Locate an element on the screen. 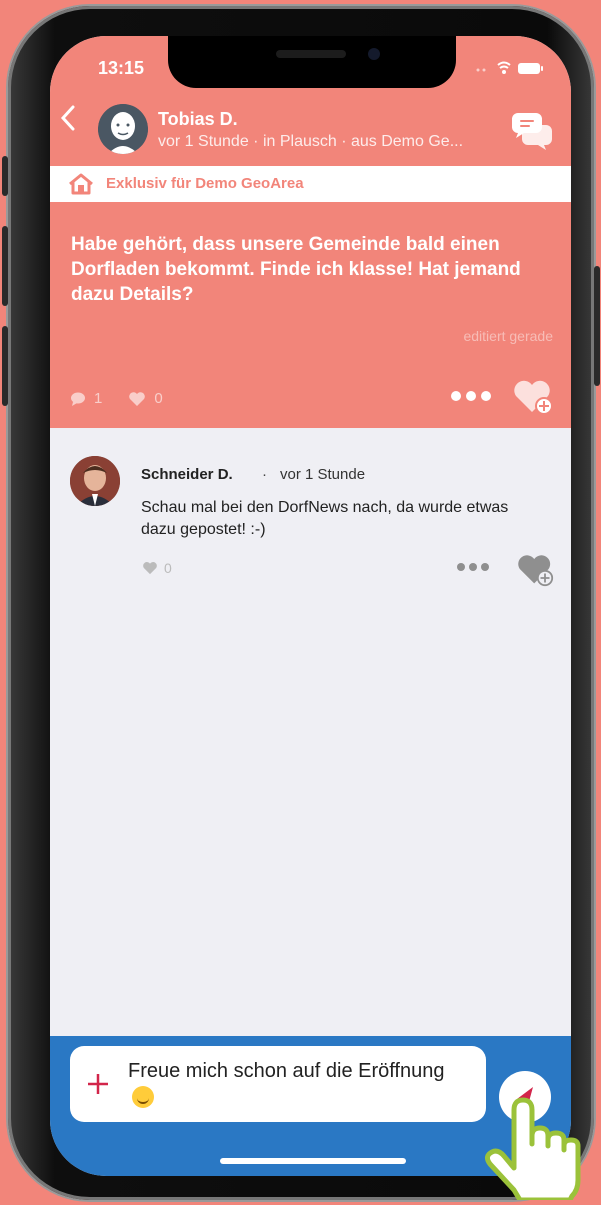  back-button is located at coordinates (68, 122).